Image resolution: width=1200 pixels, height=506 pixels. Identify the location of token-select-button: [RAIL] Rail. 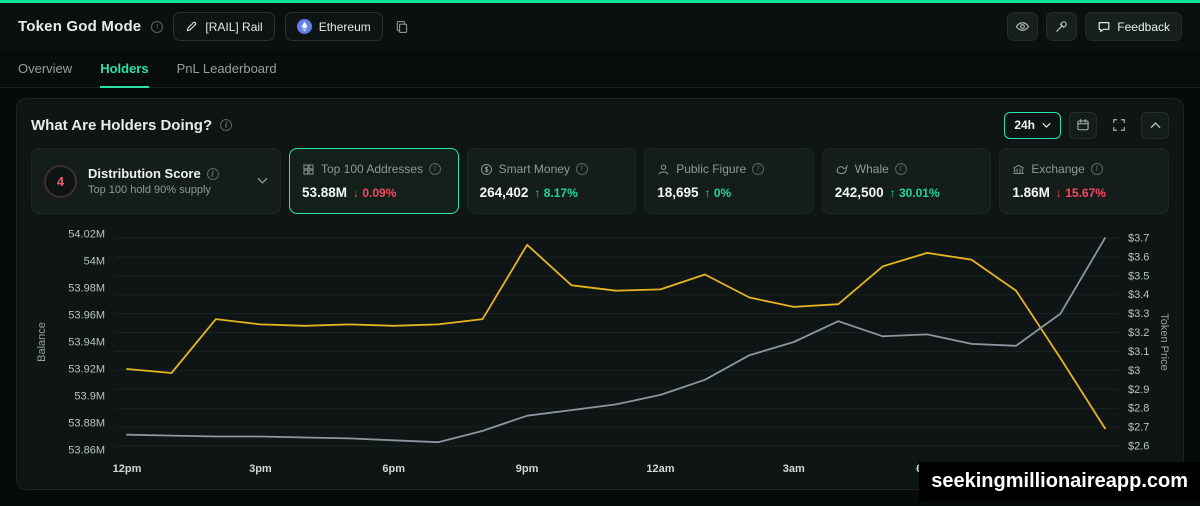
(224, 26).